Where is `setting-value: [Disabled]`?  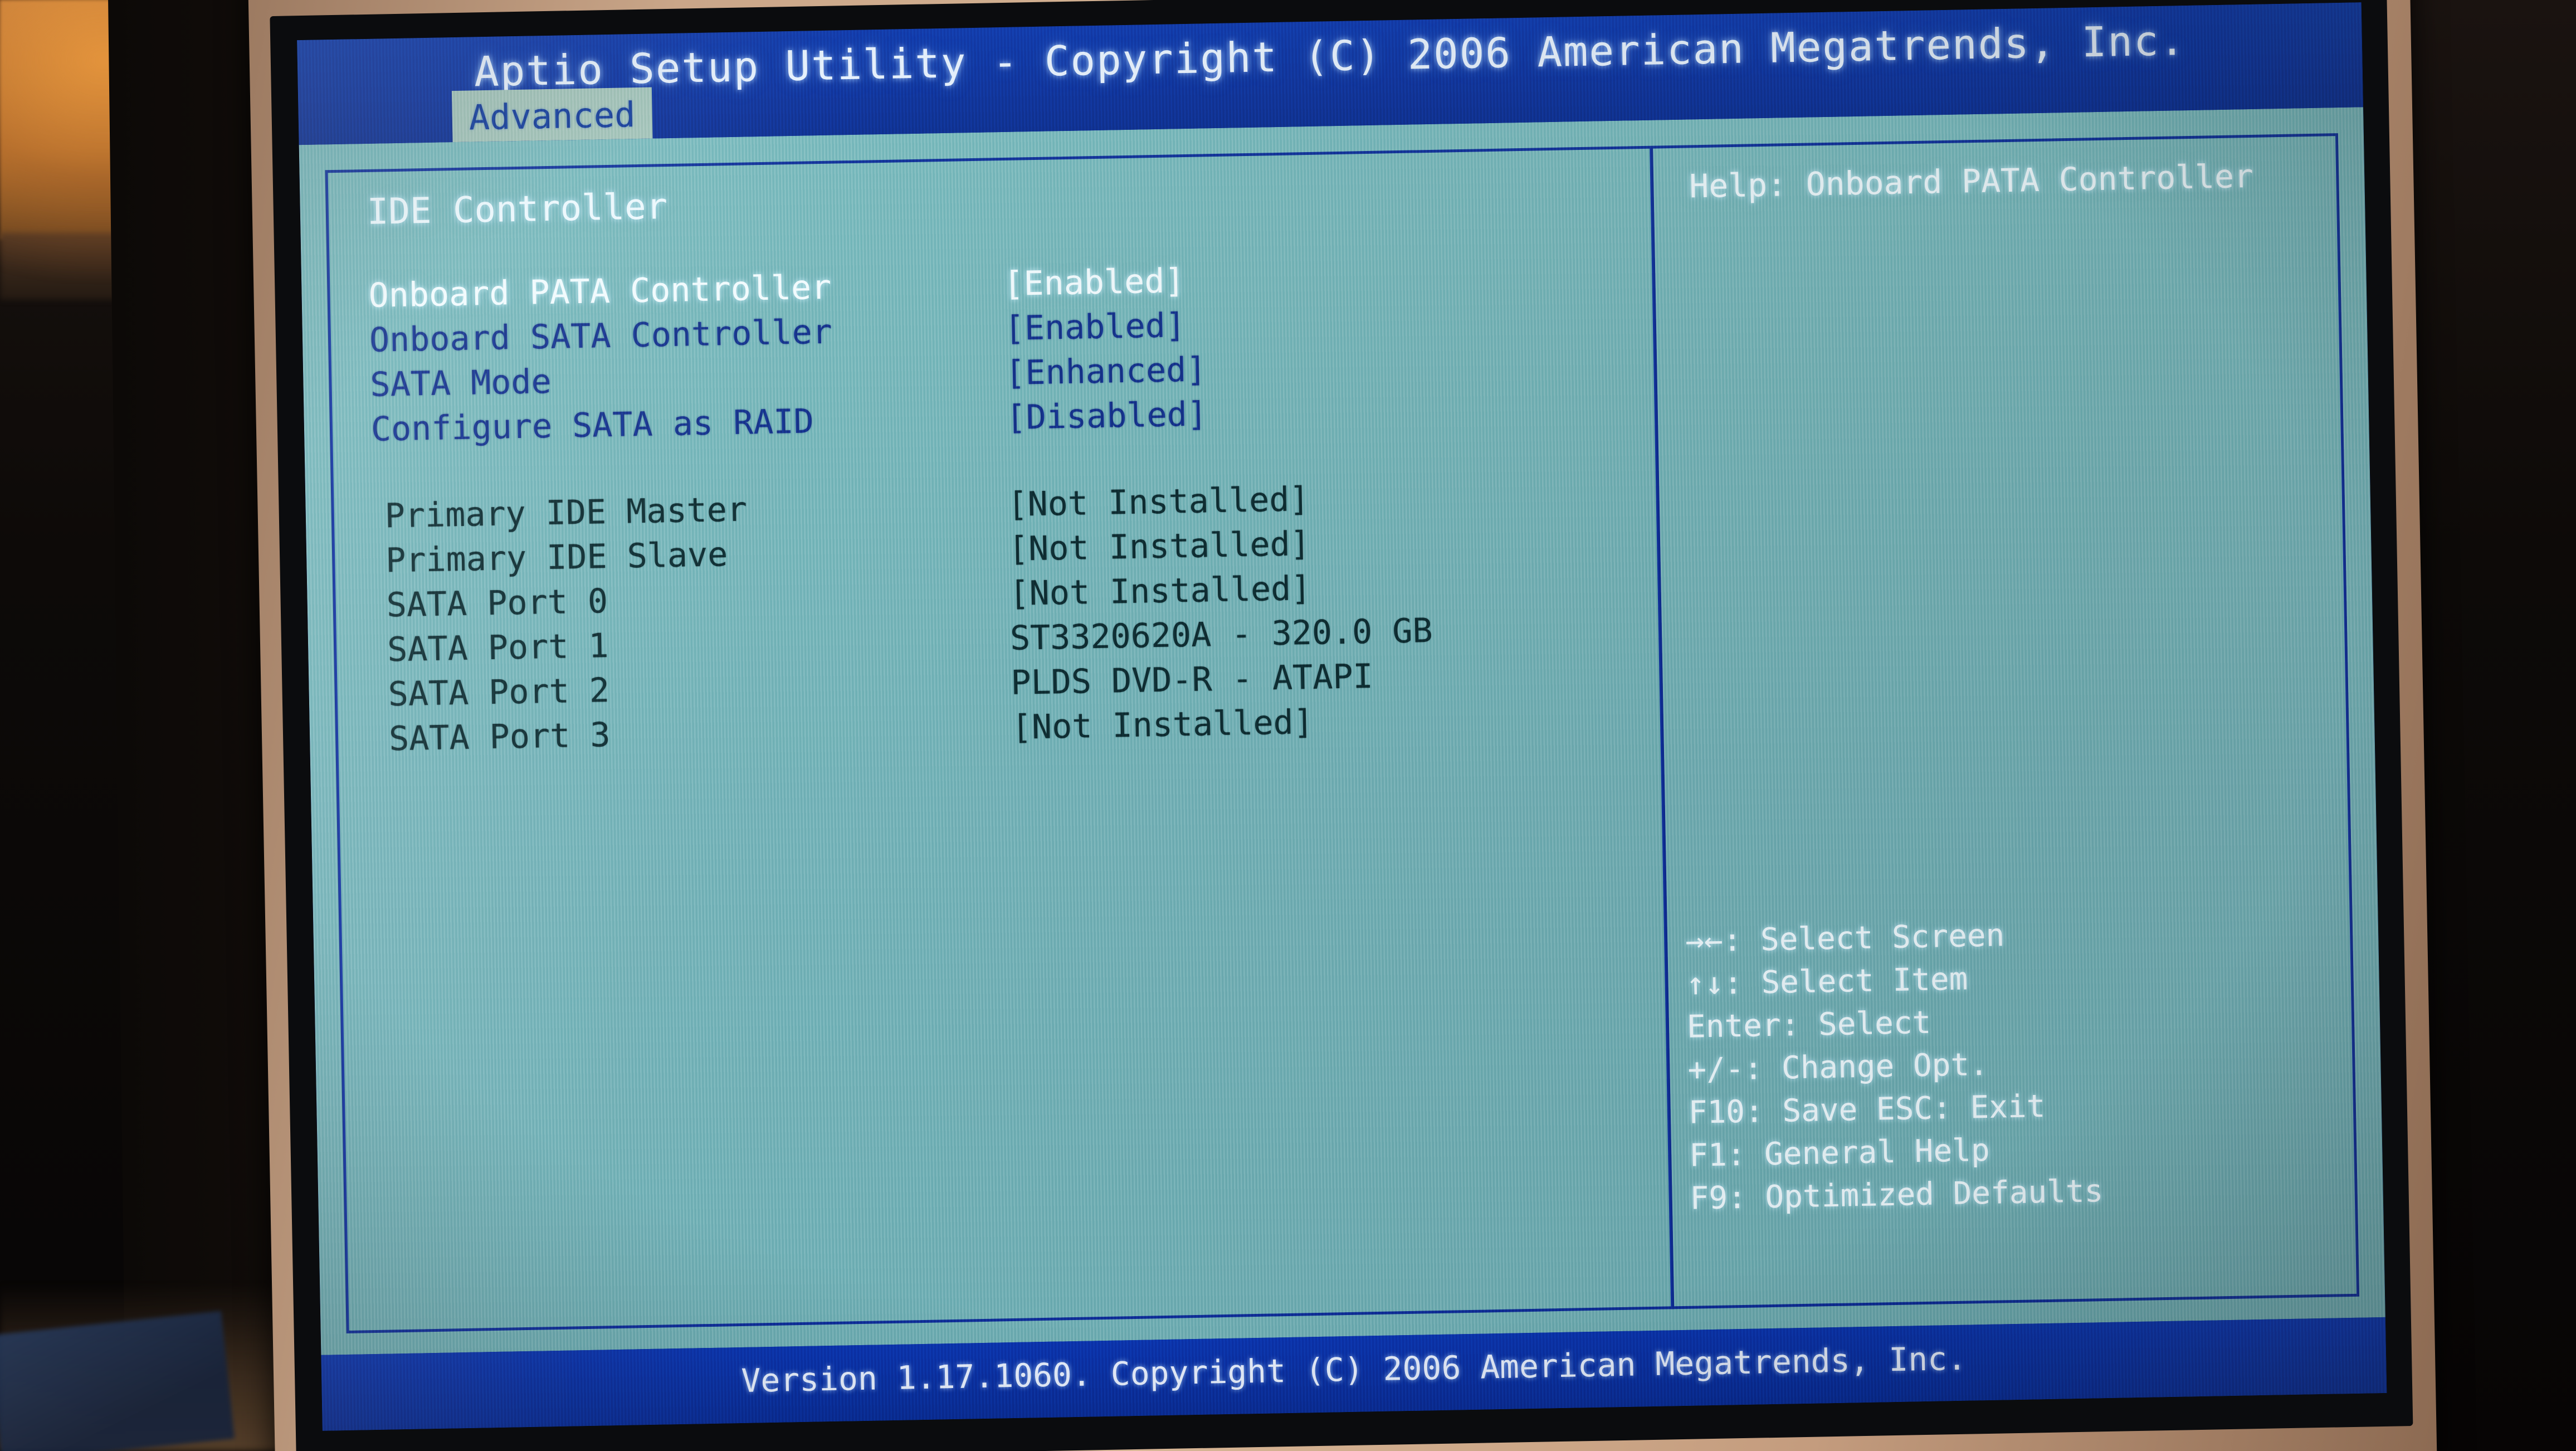
setting-value: [Disabled] is located at coordinates (1106, 416).